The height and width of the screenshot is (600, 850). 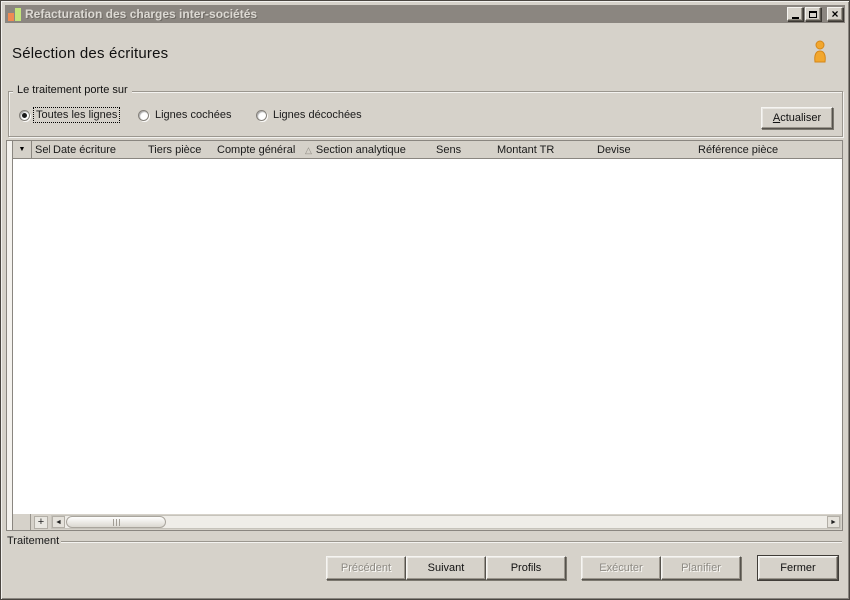 What do you see at coordinates (833, 522) in the screenshot?
I see `scroll-right-icon: ►` at bounding box center [833, 522].